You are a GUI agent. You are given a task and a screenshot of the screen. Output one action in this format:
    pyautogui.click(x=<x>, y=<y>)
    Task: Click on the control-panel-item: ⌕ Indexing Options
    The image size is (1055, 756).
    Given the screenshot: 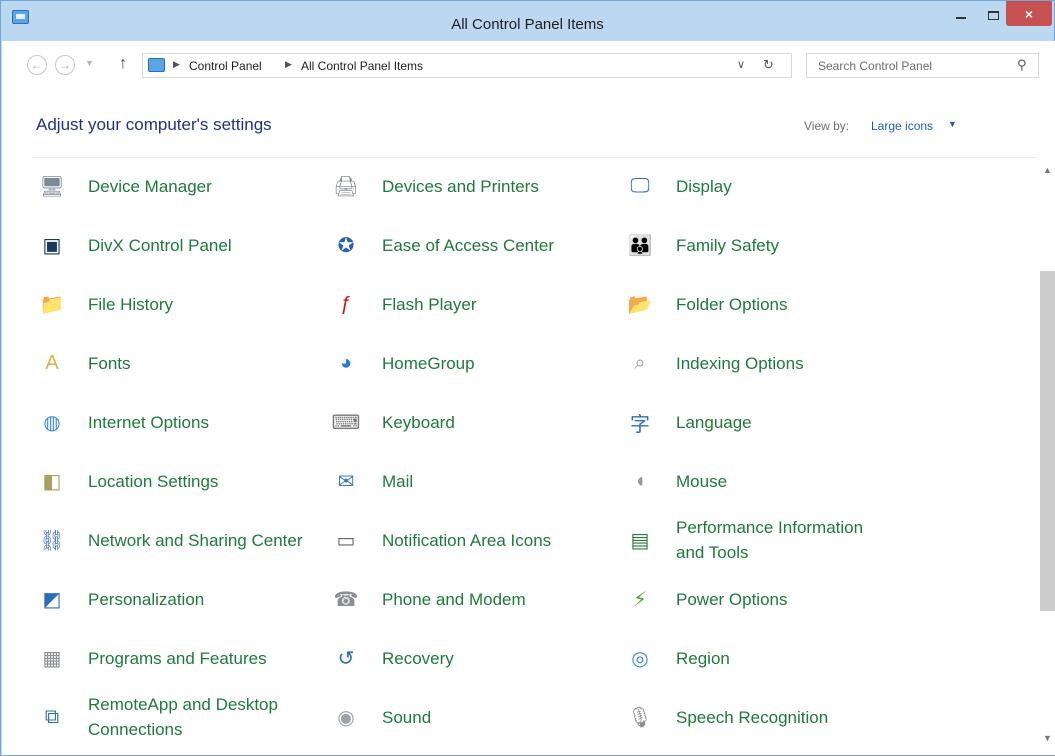 What is the action you would take?
    pyautogui.click(x=769, y=363)
    